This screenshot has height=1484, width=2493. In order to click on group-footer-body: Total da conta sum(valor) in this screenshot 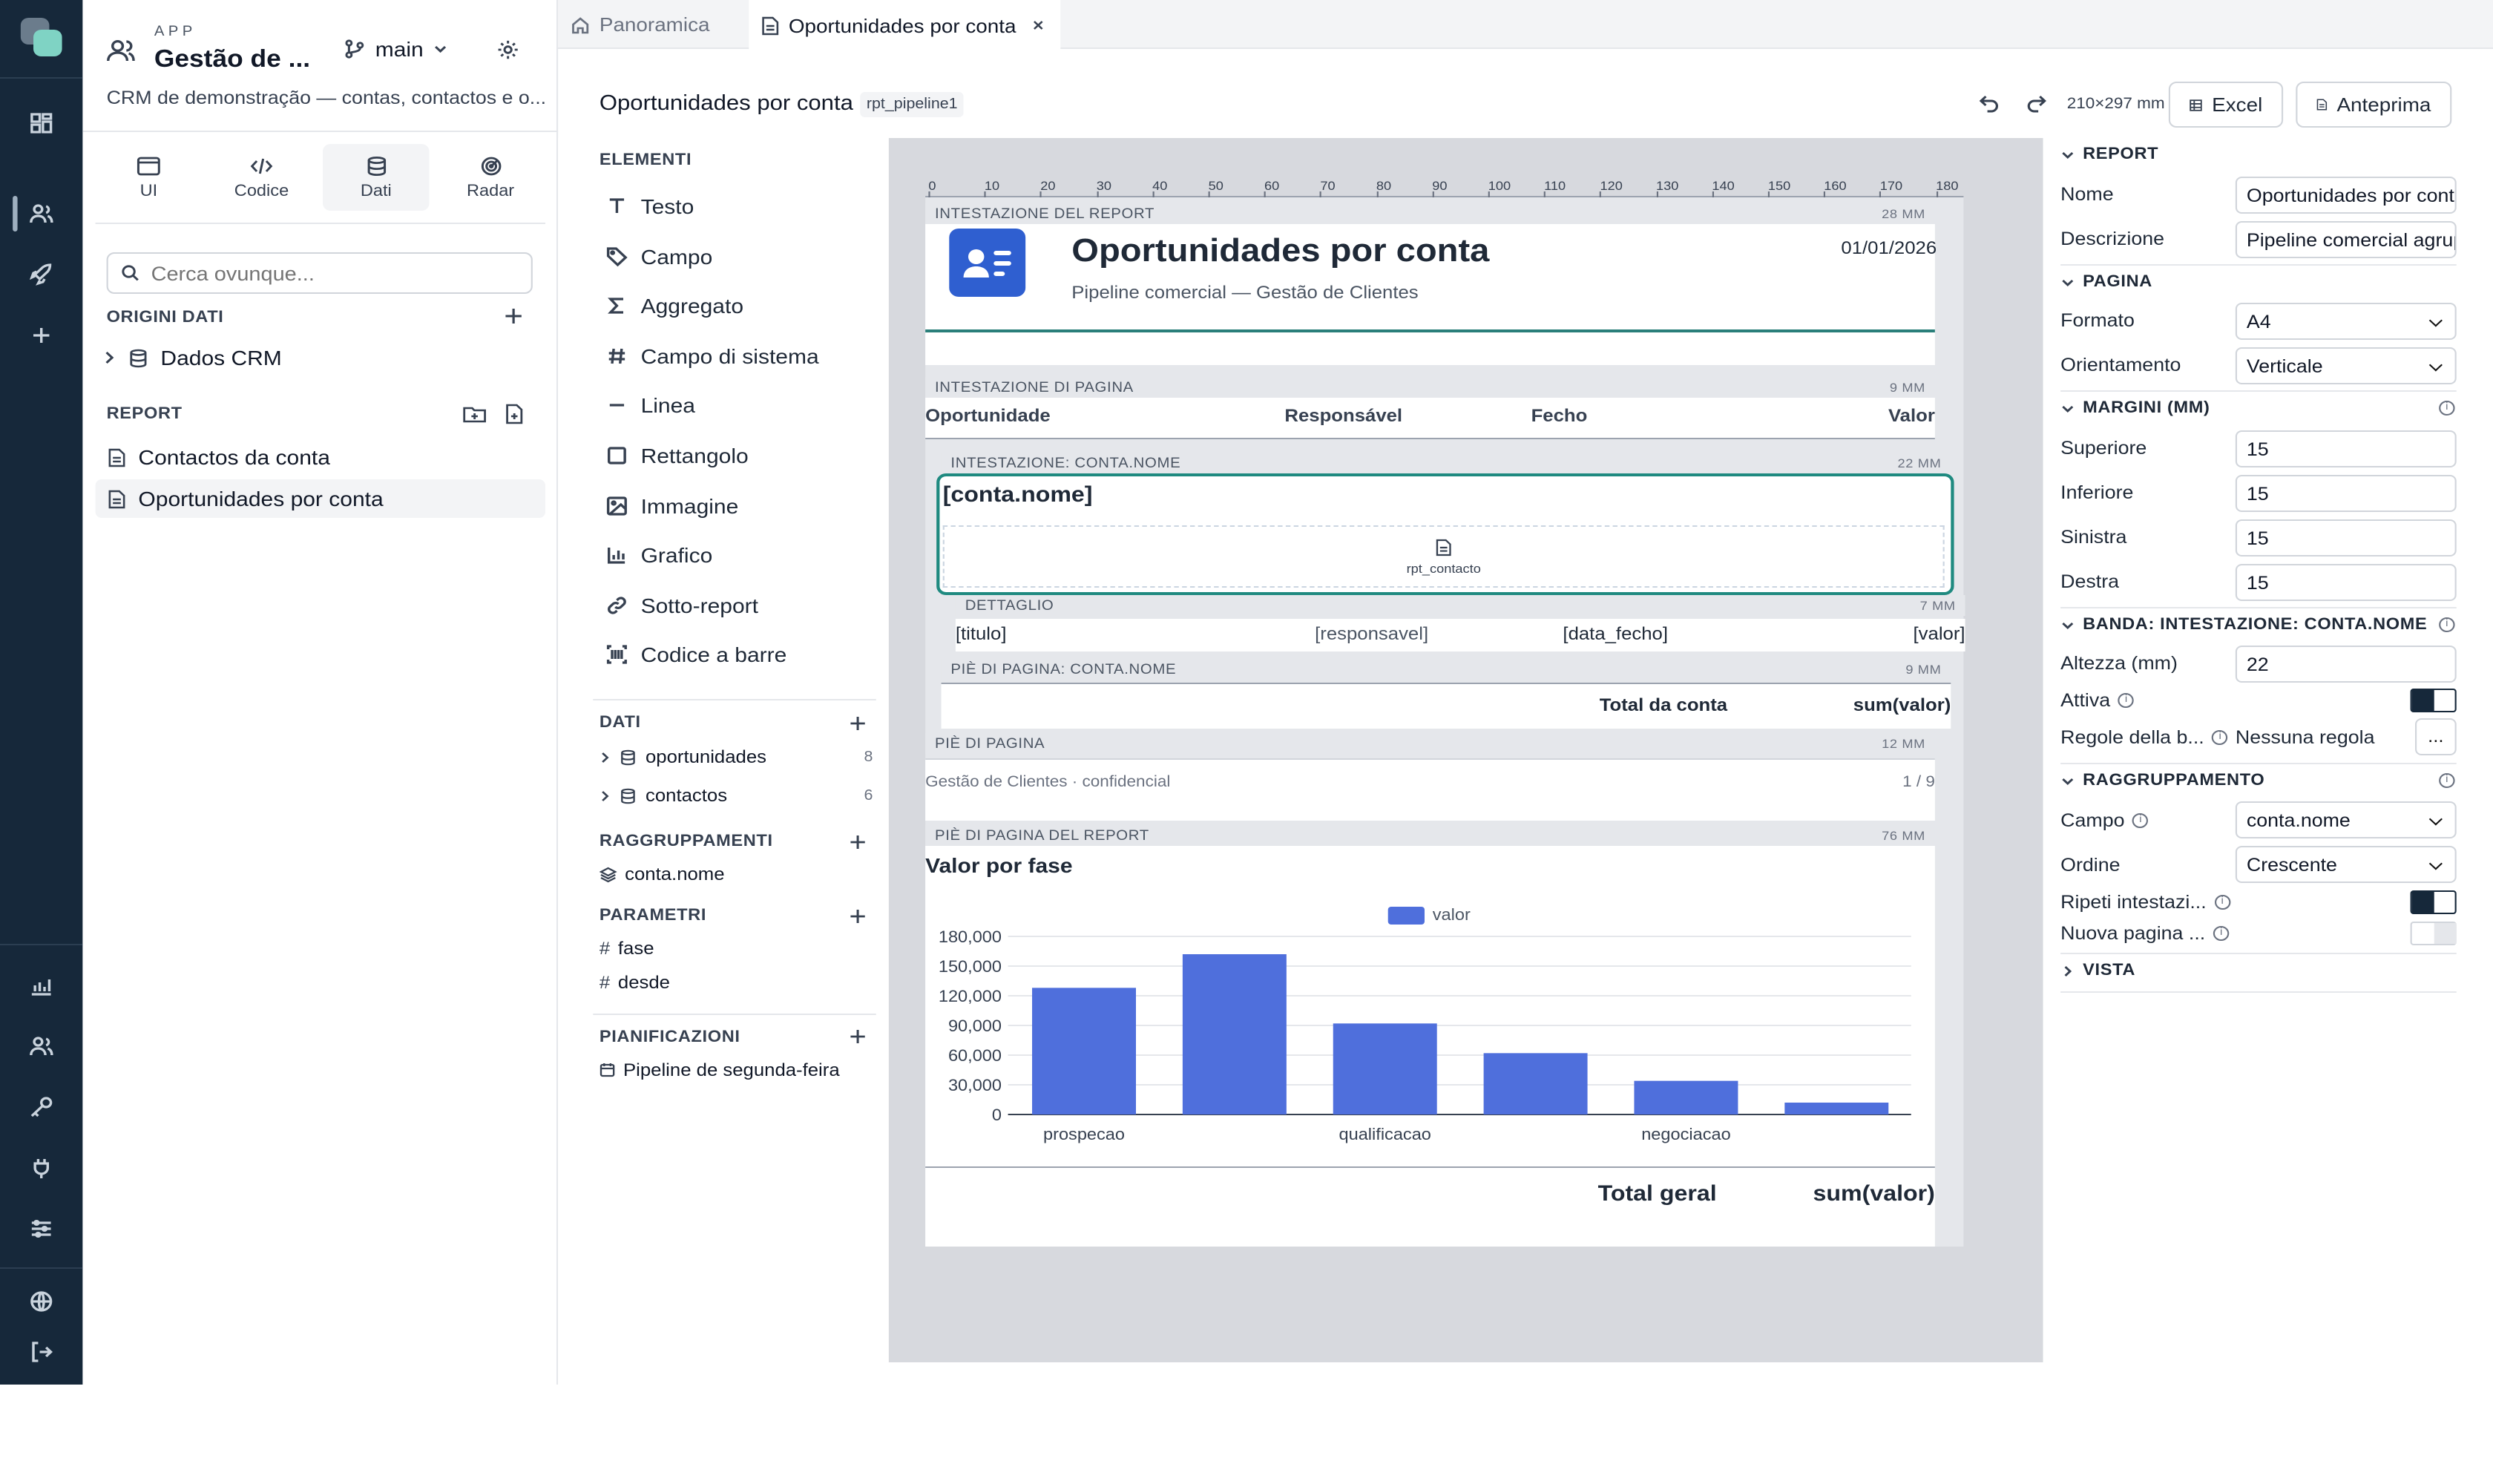, I will do `click(1446, 706)`.